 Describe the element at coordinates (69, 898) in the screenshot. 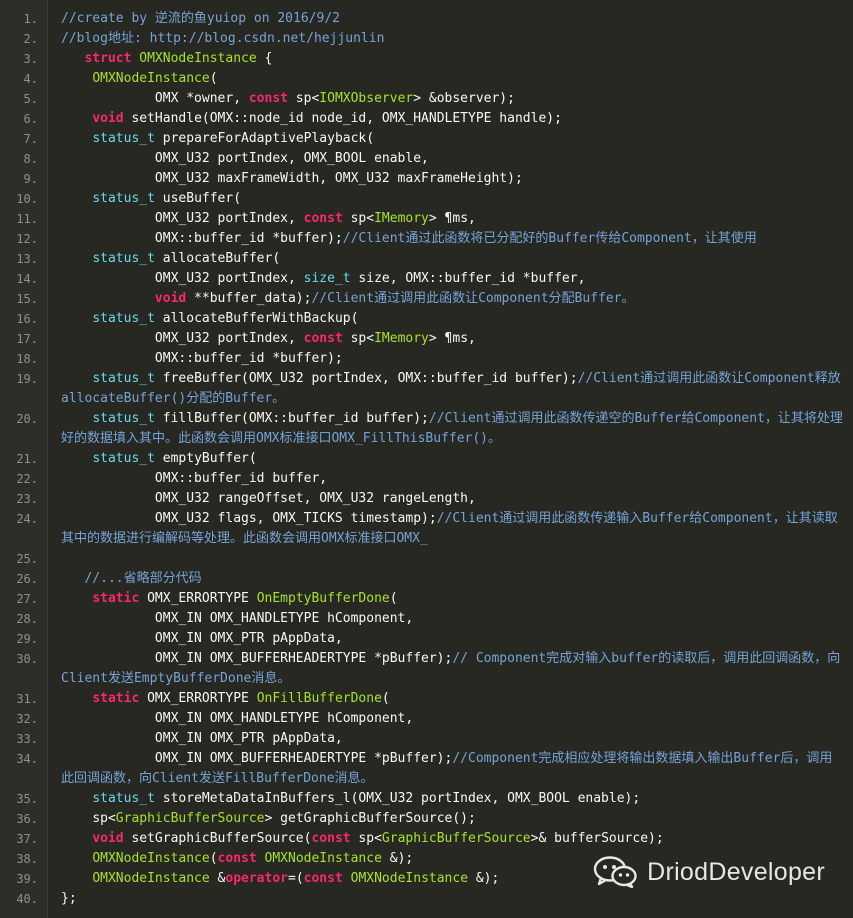

I see `code-token: };` at that location.